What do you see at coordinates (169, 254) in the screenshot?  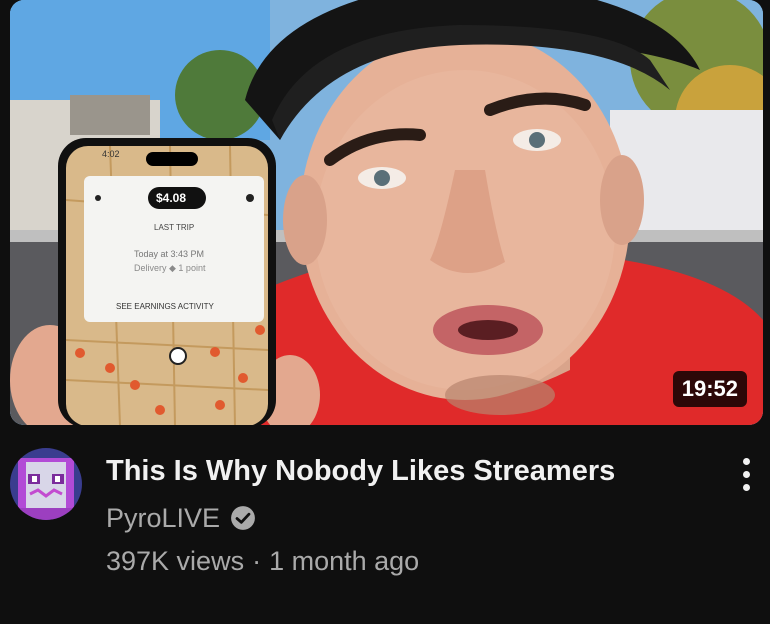 I see `phone-trip-time: Today at 3:43 PM` at bounding box center [169, 254].